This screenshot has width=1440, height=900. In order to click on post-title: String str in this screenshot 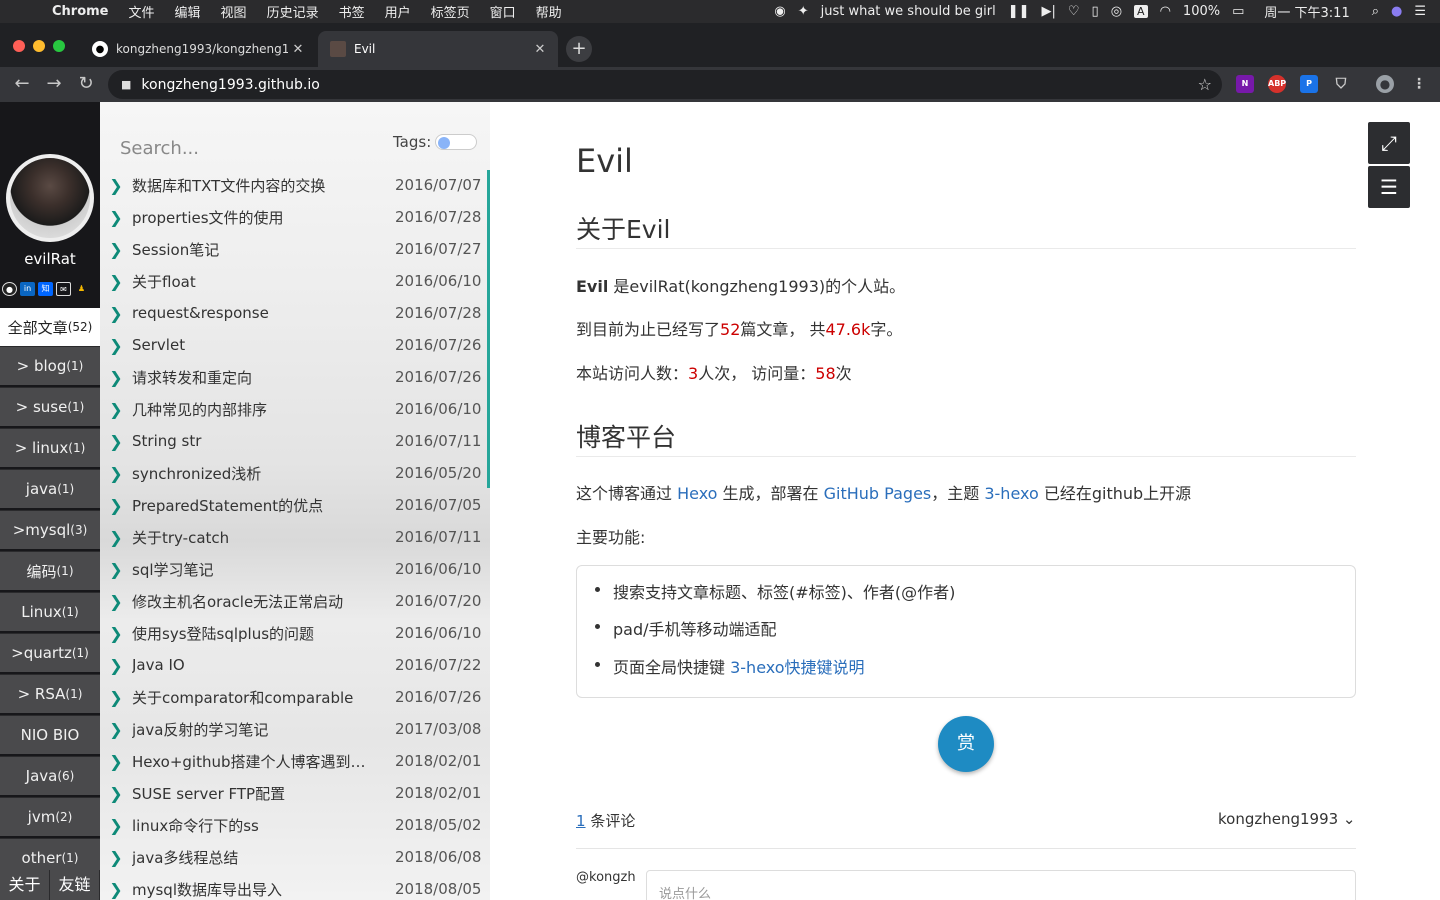, I will do `click(263, 441)`.